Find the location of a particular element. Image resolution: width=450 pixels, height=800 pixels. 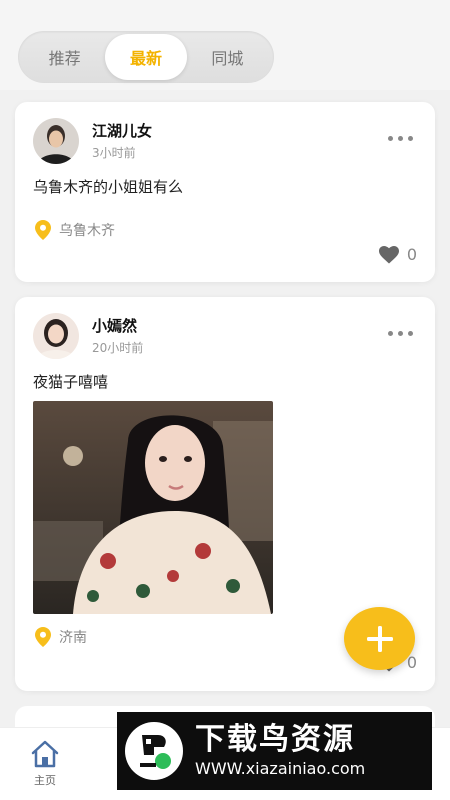

post-location: 乌鲁木齐 is located at coordinates (75, 230).